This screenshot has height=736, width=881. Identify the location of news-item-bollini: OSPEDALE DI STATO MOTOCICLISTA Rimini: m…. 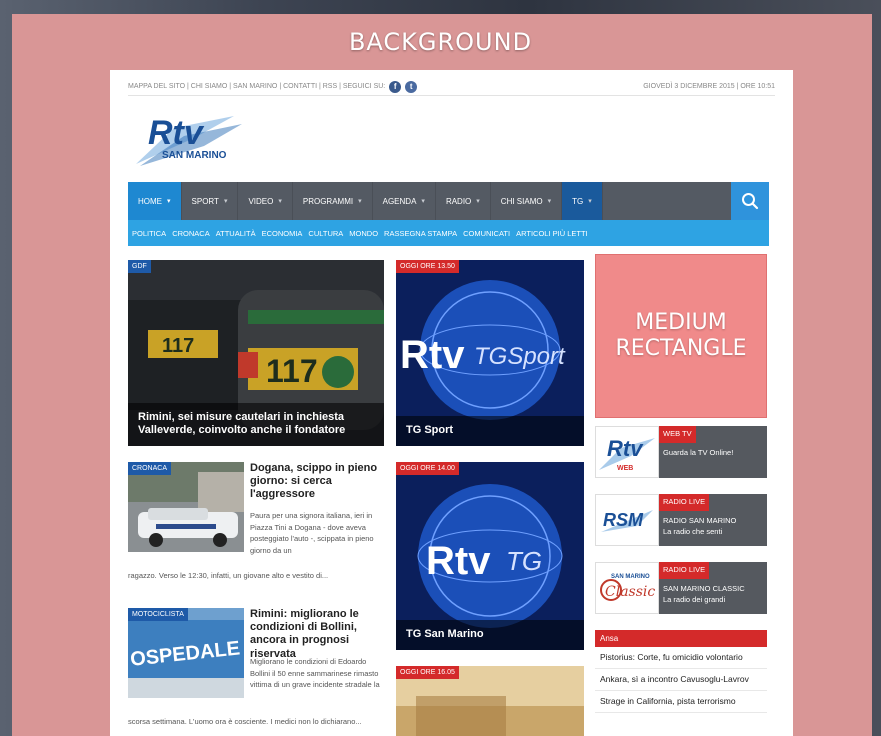
(257, 672).